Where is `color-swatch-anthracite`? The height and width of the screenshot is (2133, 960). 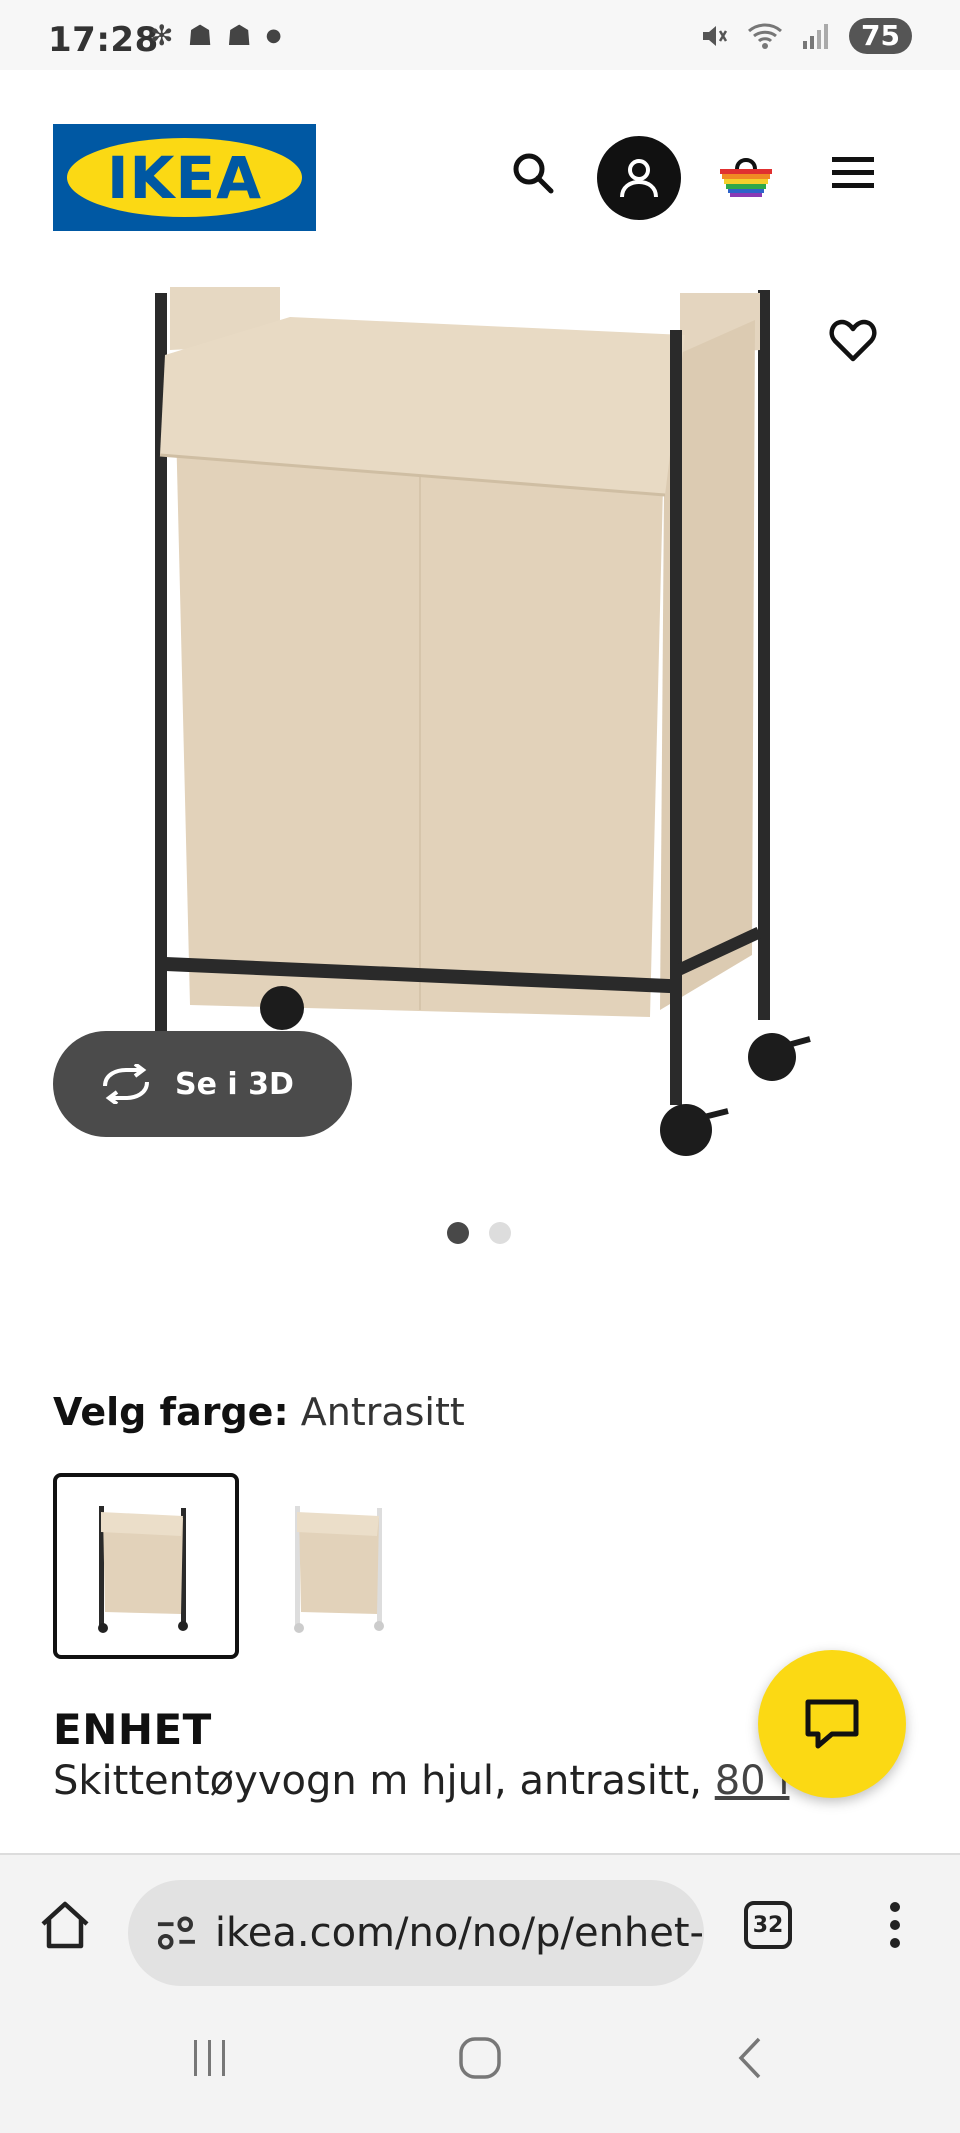 color-swatch-anthracite is located at coordinates (146, 1566).